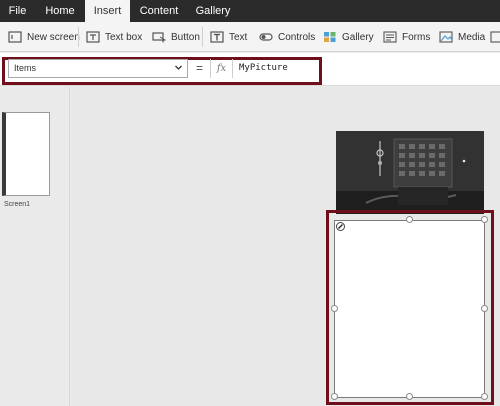 Image resolution: width=500 pixels, height=406 pixels. I want to click on resize-handle-top-right, so click(484, 219).